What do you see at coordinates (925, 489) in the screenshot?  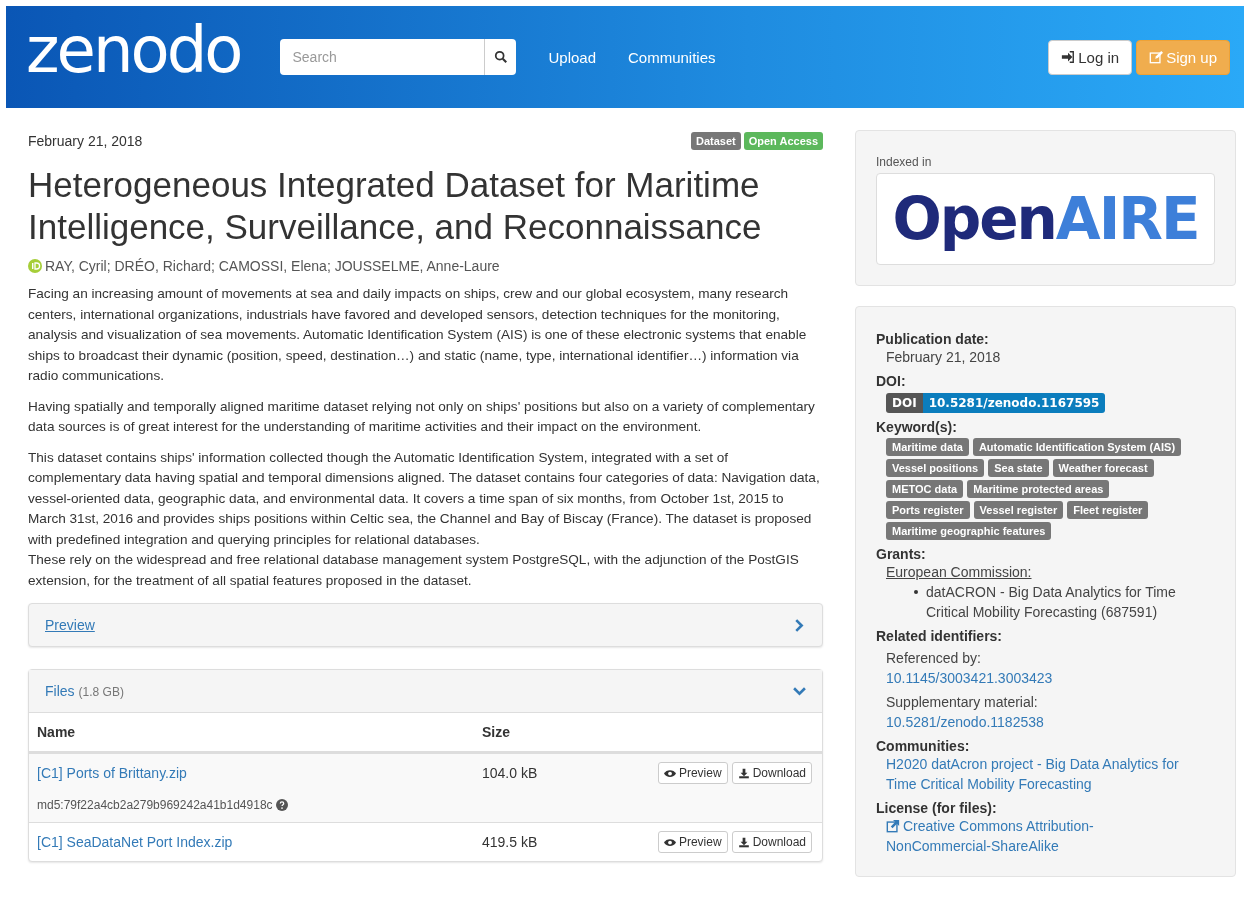 I see `keyword-tag: METOC data` at bounding box center [925, 489].